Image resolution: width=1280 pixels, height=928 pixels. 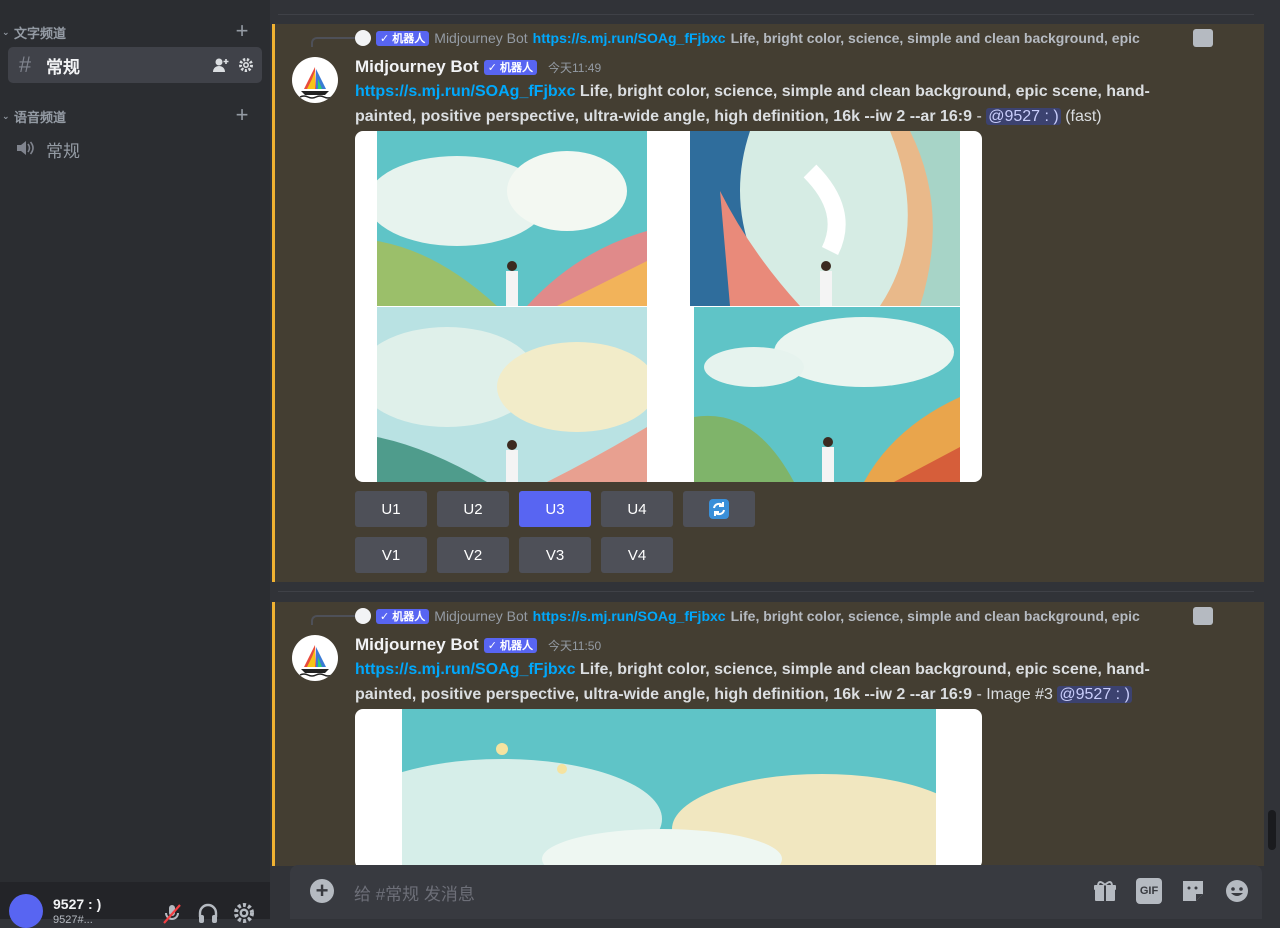 What do you see at coordinates (135, 65) in the screenshot?
I see `channel-item-general: # 常规` at bounding box center [135, 65].